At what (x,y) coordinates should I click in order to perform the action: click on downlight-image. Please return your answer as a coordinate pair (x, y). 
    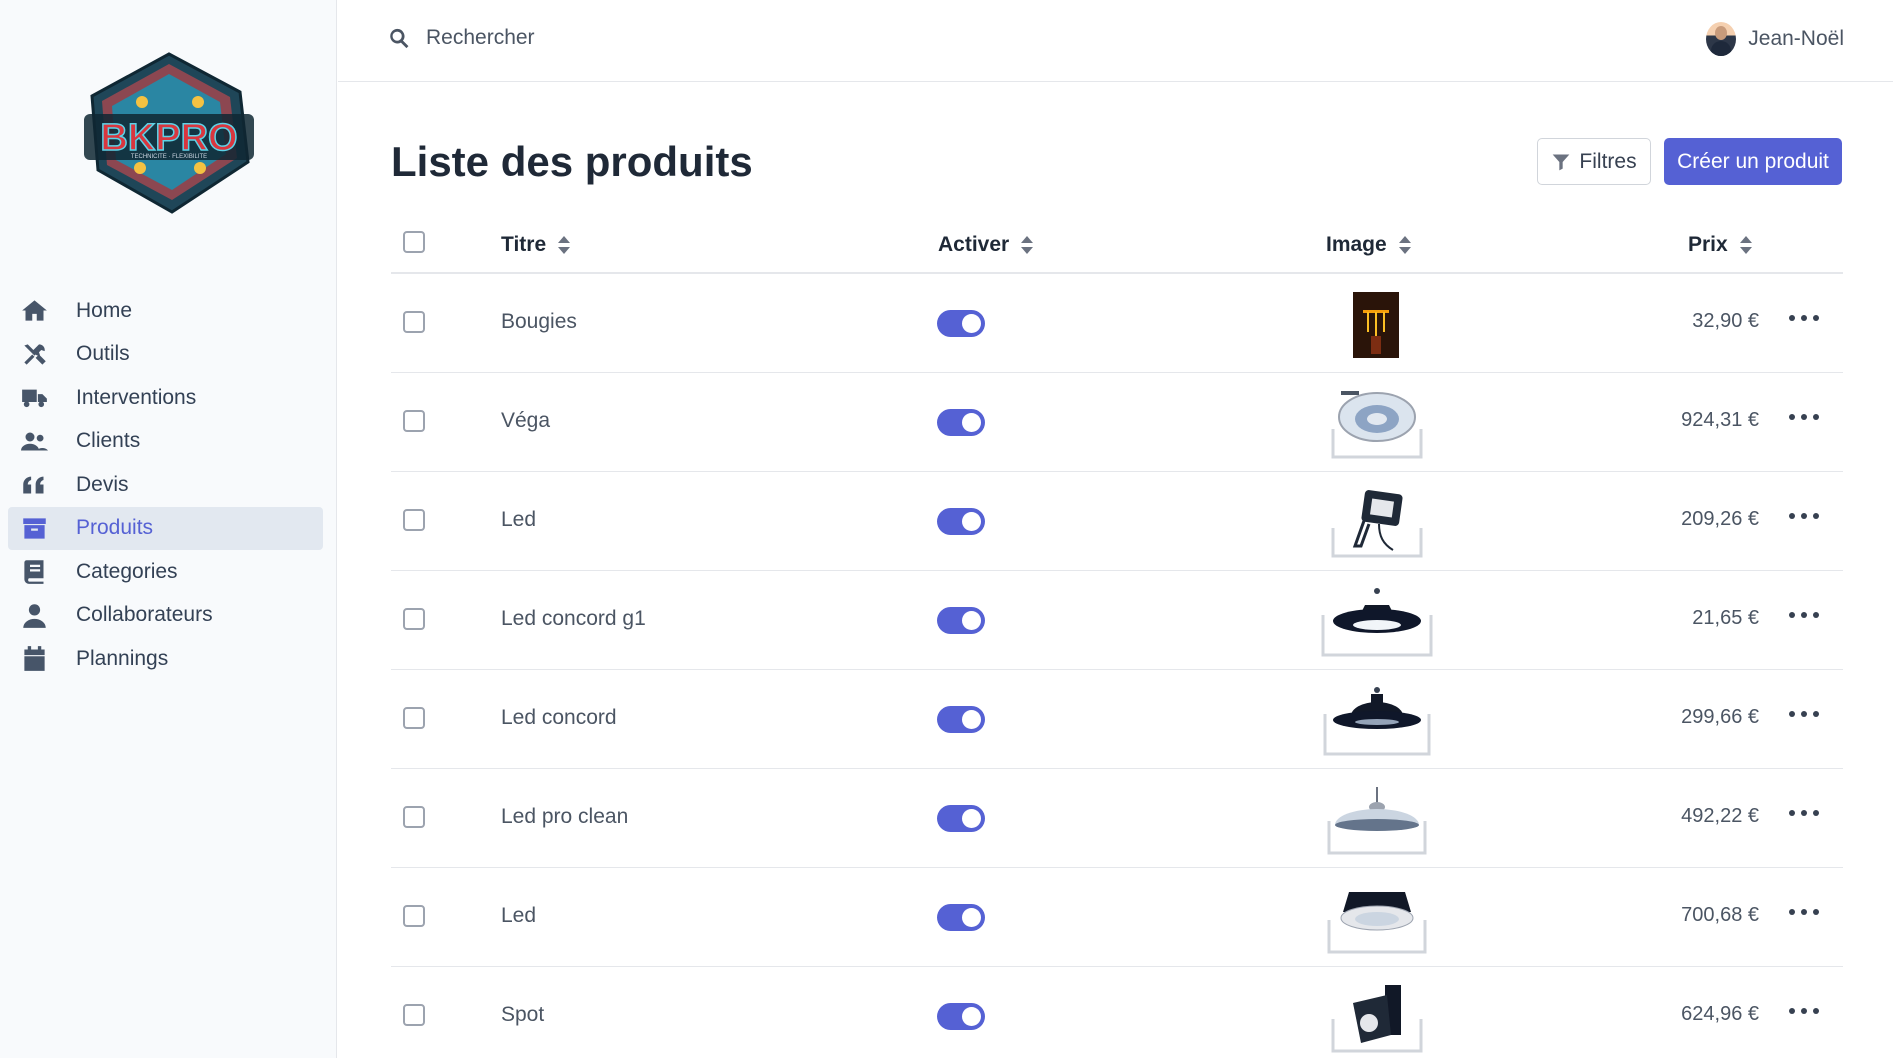
    Looking at the image, I should click on (1377, 425).